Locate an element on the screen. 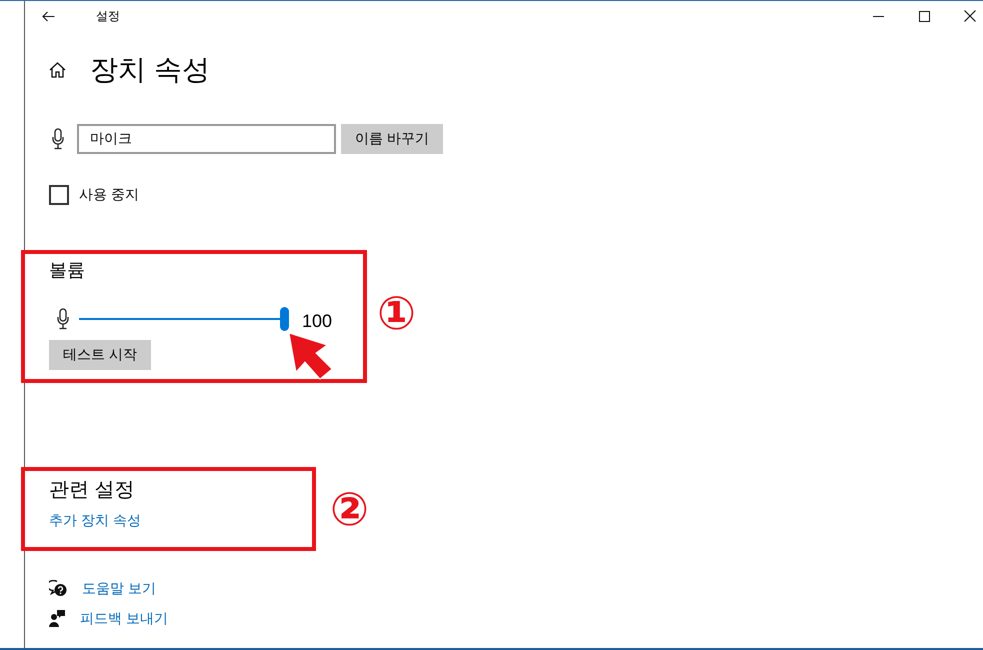  volume-slider is located at coordinates (184, 318).